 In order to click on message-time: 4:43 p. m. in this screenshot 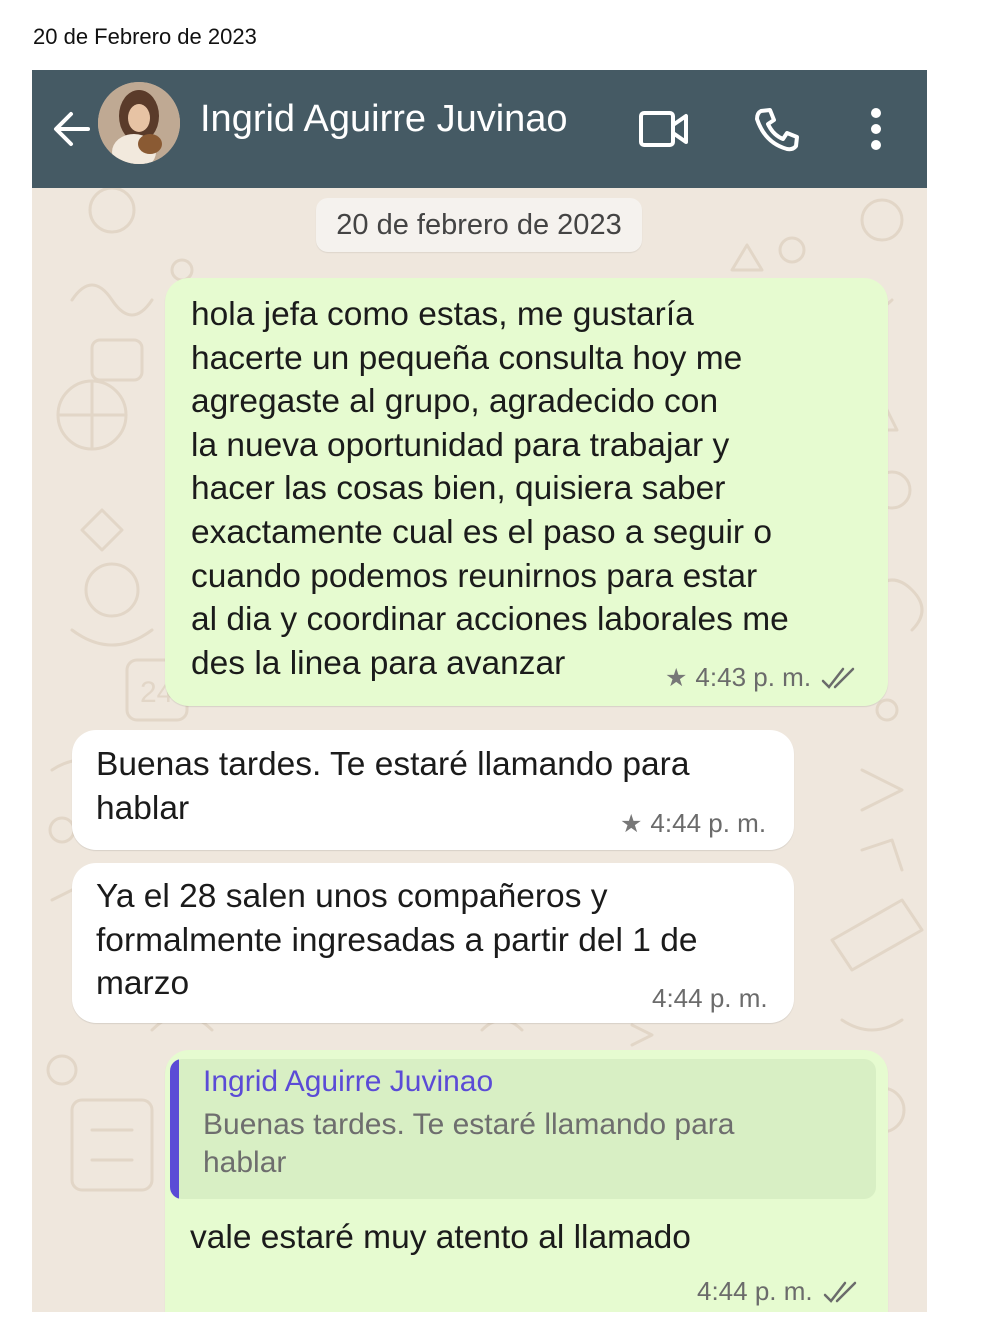, I will do `click(753, 677)`.